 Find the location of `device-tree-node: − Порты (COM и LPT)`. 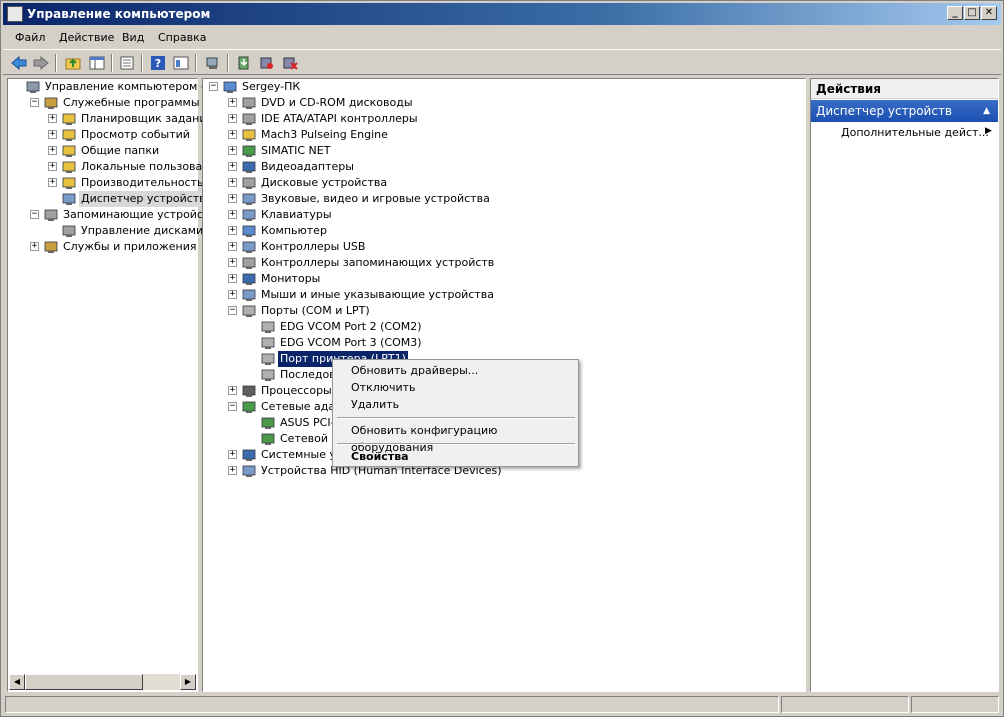

device-tree-node: − Порты (COM и LPT) is located at coordinates (504, 311).